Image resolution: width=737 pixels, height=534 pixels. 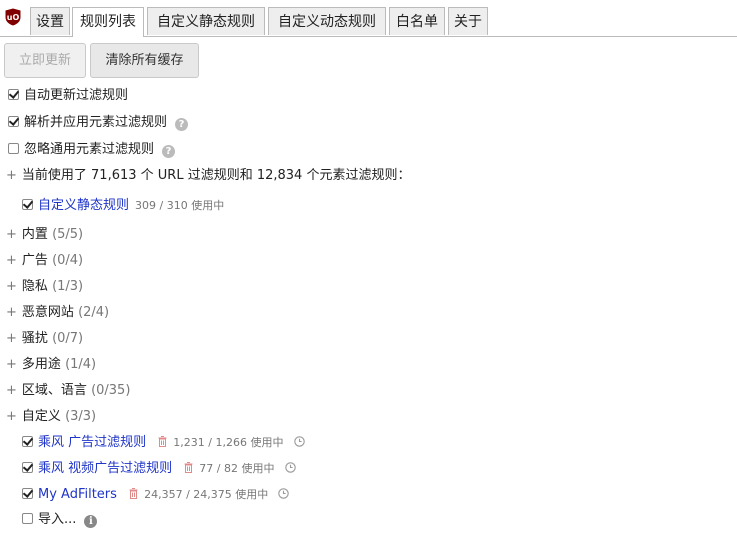 What do you see at coordinates (34, 286) in the screenshot?
I see `group-name: 隐私` at bounding box center [34, 286].